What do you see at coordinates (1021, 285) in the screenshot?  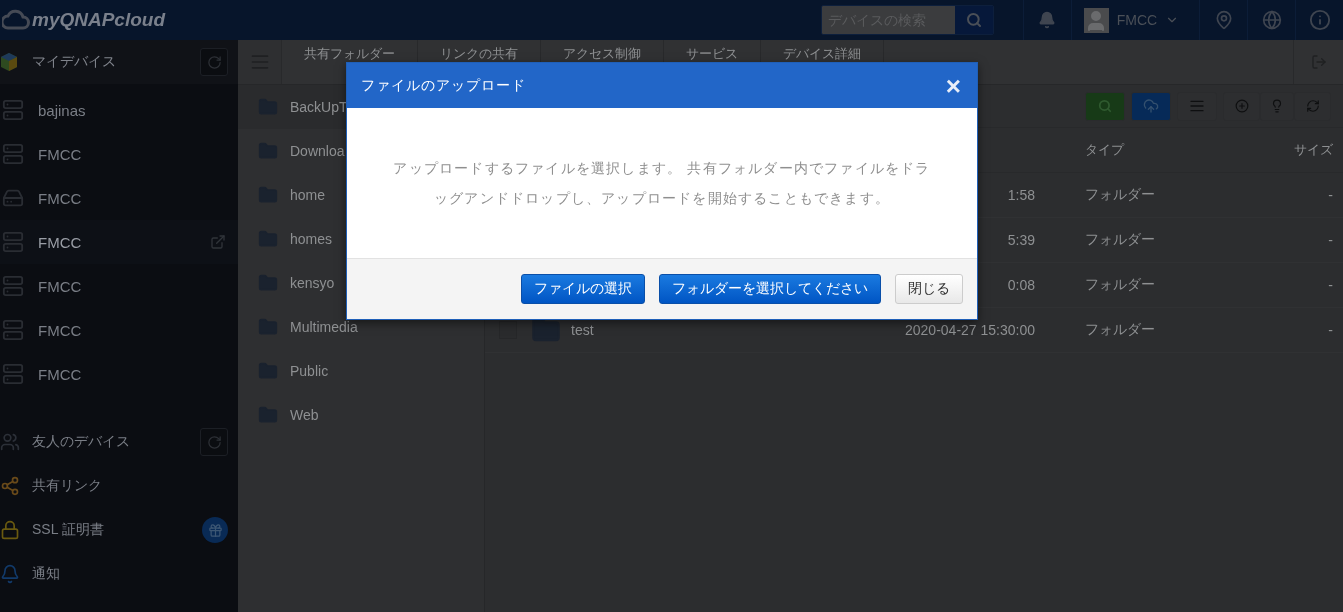 I see `table-cell: 0:08` at bounding box center [1021, 285].